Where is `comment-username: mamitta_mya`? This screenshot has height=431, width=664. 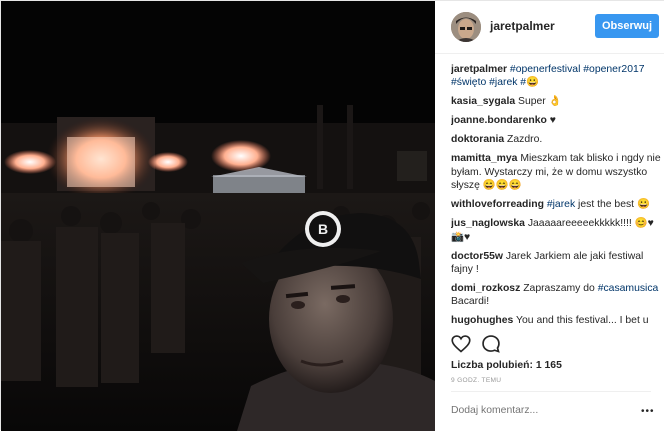
comment-username: mamitta_mya is located at coordinates (484, 158).